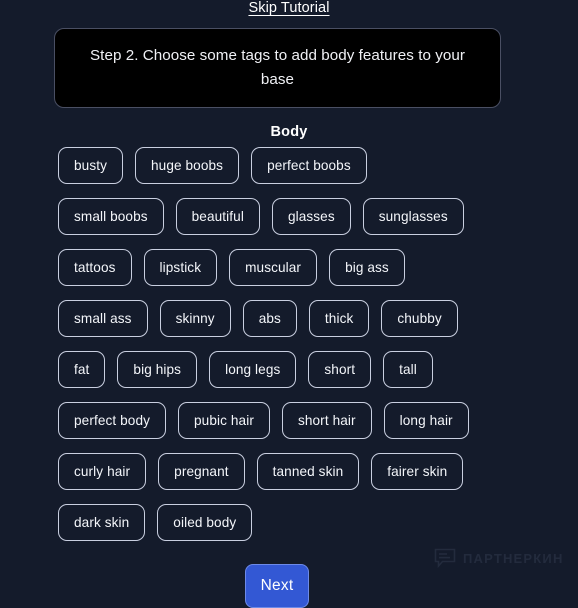 This screenshot has height=608, width=578. I want to click on tag-pill: tanned skin, so click(308, 471).